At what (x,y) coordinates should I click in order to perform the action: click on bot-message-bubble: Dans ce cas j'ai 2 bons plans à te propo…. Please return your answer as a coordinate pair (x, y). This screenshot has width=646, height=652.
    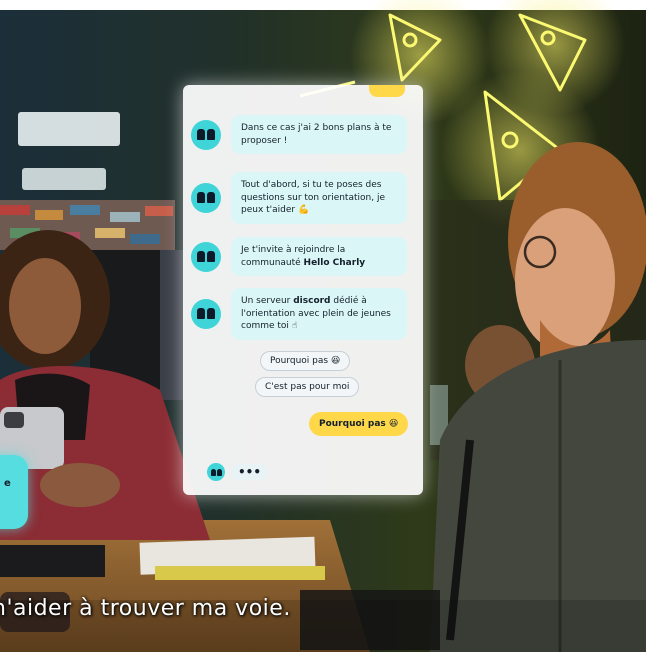
    Looking at the image, I should click on (319, 134).